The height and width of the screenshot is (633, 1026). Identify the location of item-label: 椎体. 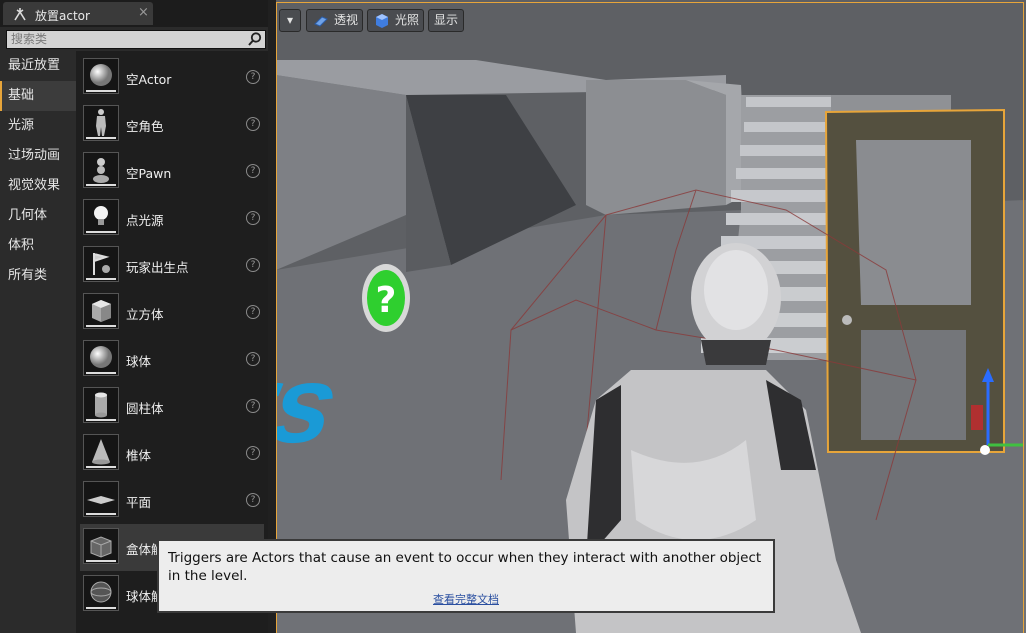
(139, 455).